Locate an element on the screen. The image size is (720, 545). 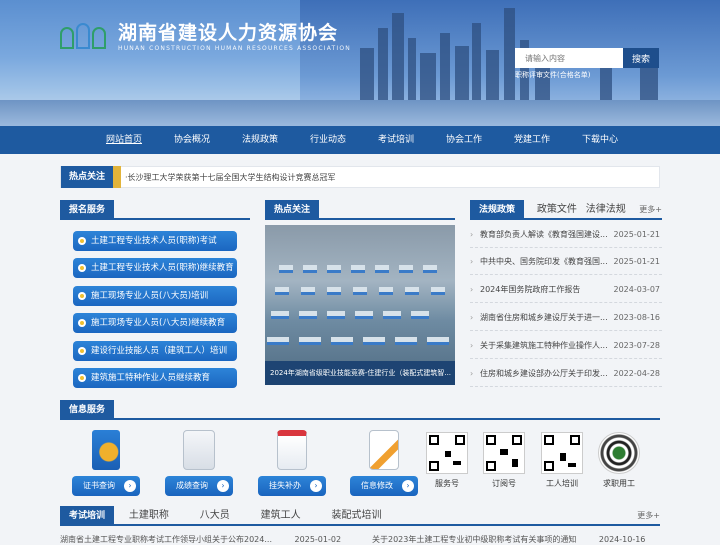
report-document-icon is located at coordinates (199, 450).